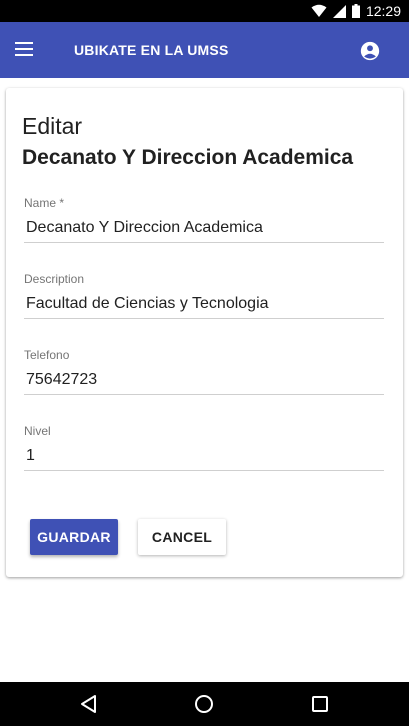 The image size is (409, 726). I want to click on recents-icon, so click(320, 704).